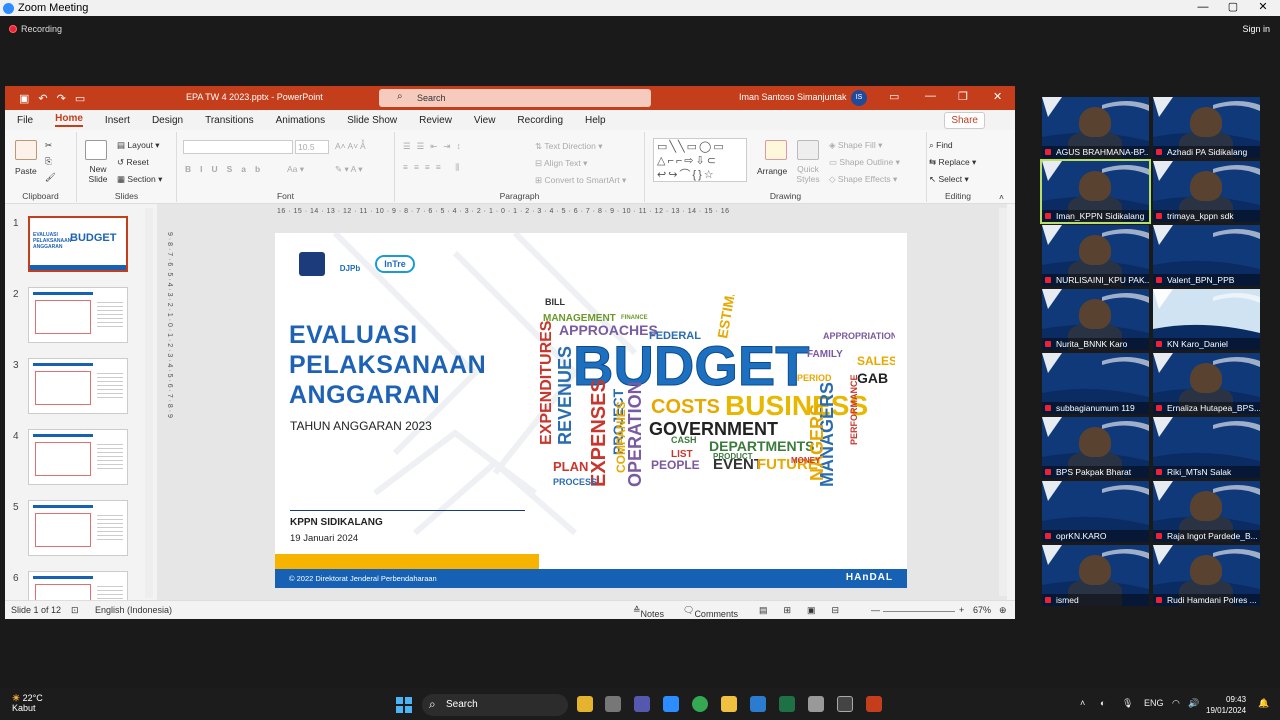  What do you see at coordinates (485, 120) in the screenshot?
I see `tab-view: View` at bounding box center [485, 120].